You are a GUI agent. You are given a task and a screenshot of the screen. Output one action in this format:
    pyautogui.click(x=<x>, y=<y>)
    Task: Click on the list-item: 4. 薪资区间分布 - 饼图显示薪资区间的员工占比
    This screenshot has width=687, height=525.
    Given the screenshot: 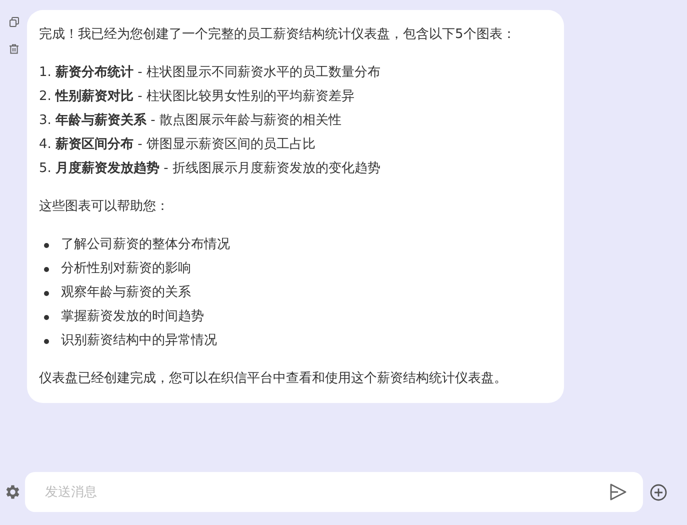 What is the action you would take?
    pyautogui.click(x=178, y=145)
    